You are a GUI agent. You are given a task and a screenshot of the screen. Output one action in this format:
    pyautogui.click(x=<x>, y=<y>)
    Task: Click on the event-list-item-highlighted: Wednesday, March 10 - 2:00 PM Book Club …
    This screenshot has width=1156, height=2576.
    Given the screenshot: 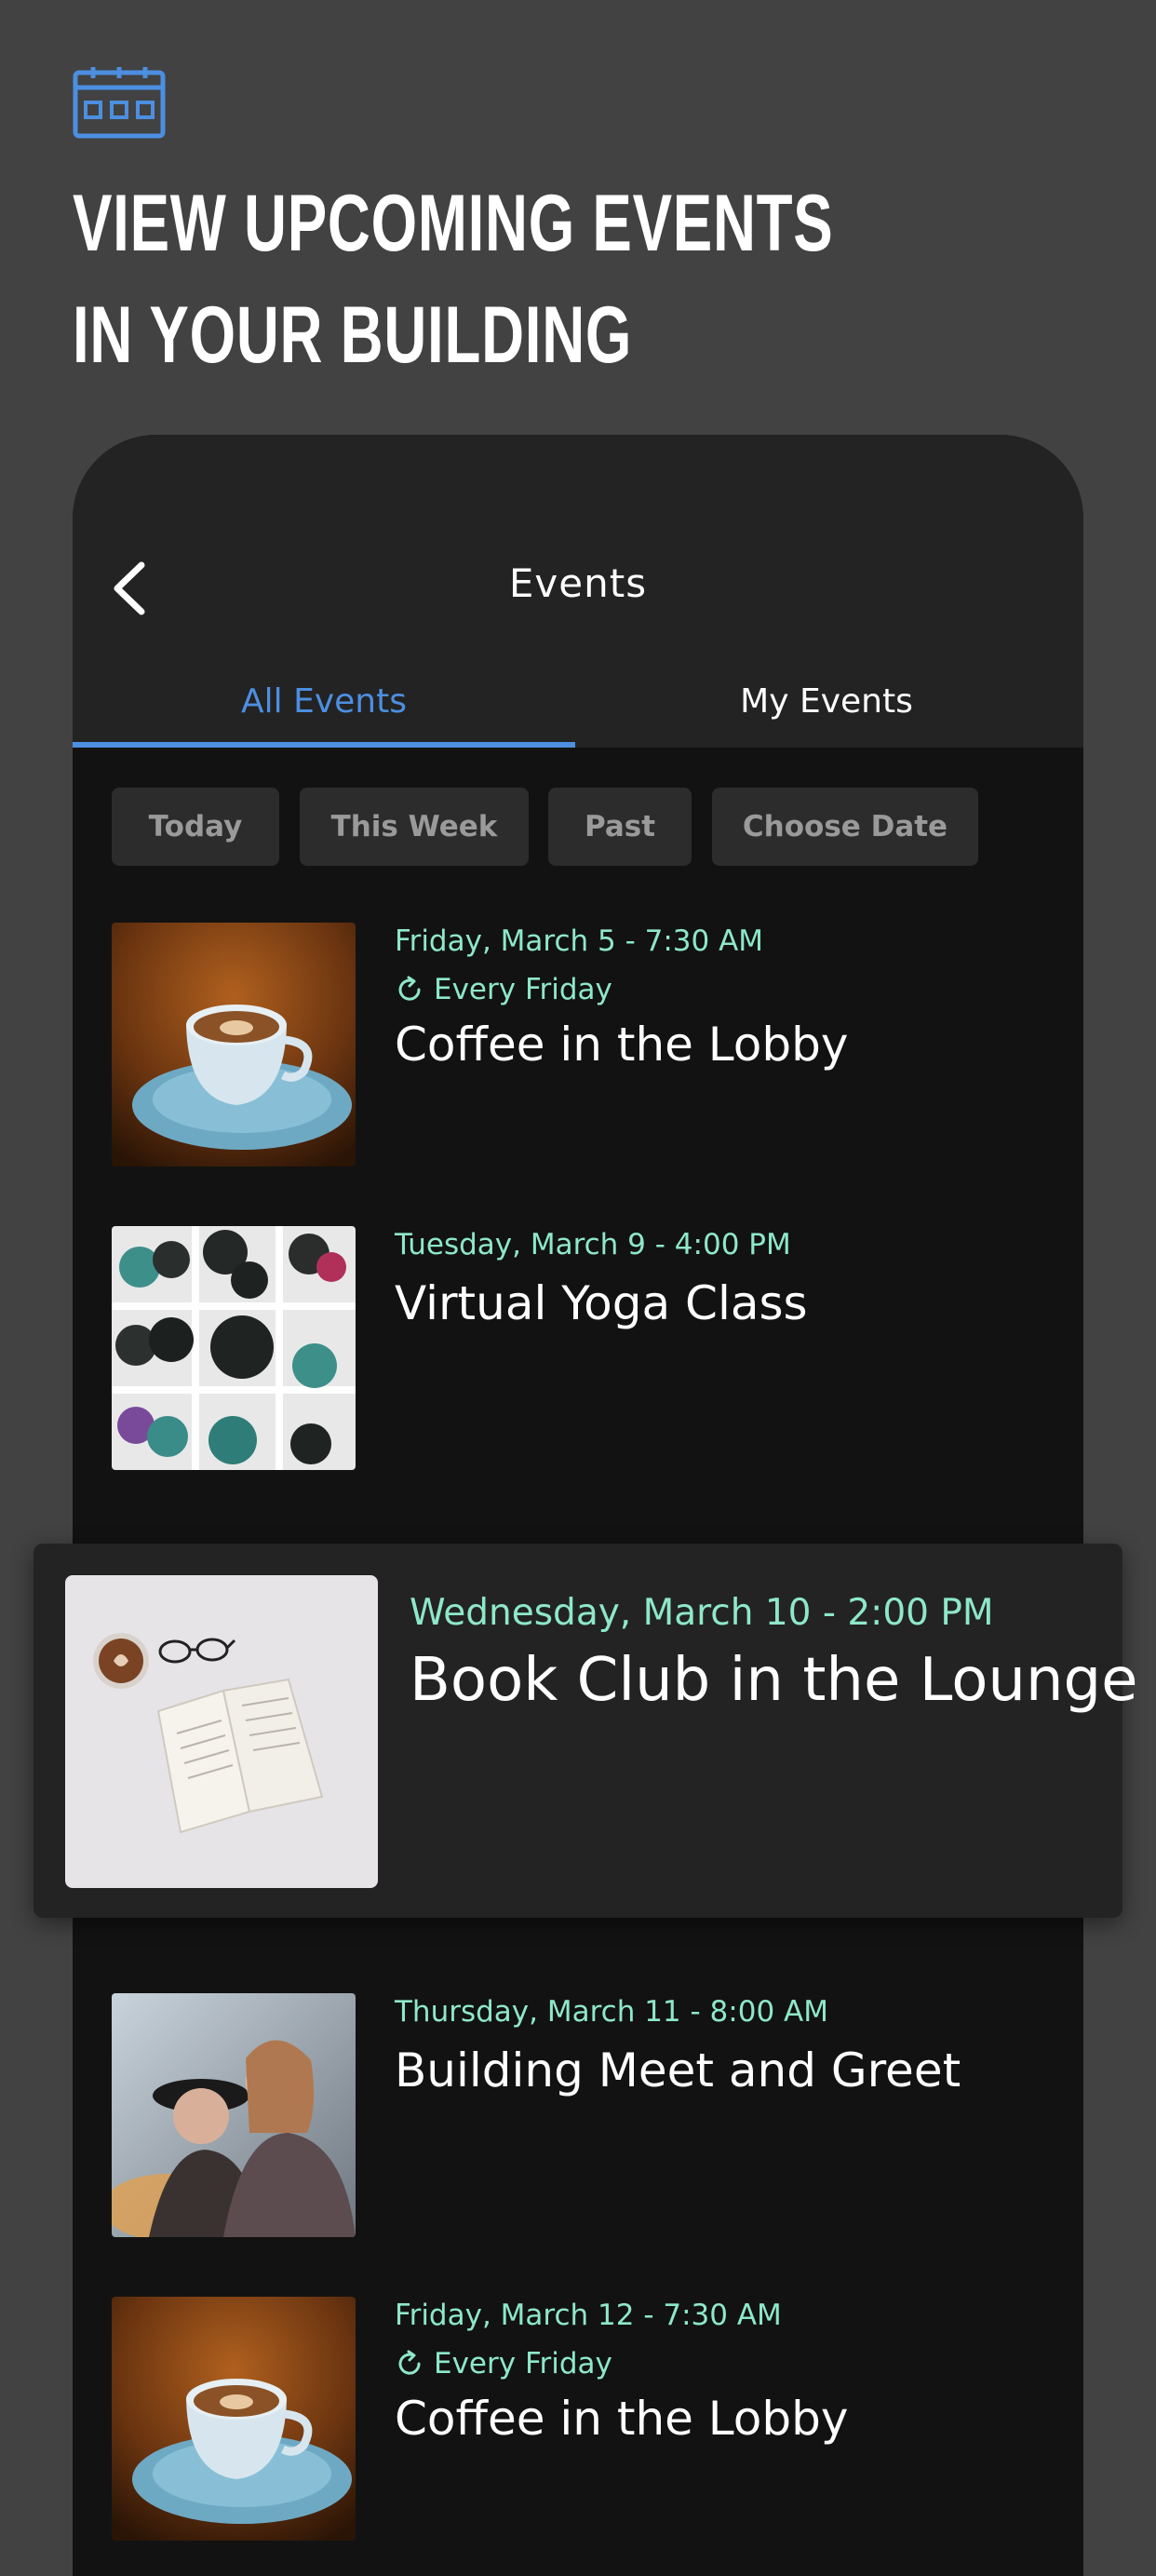 What is the action you would take?
    pyautogui.click(x=586, y=1731)
    